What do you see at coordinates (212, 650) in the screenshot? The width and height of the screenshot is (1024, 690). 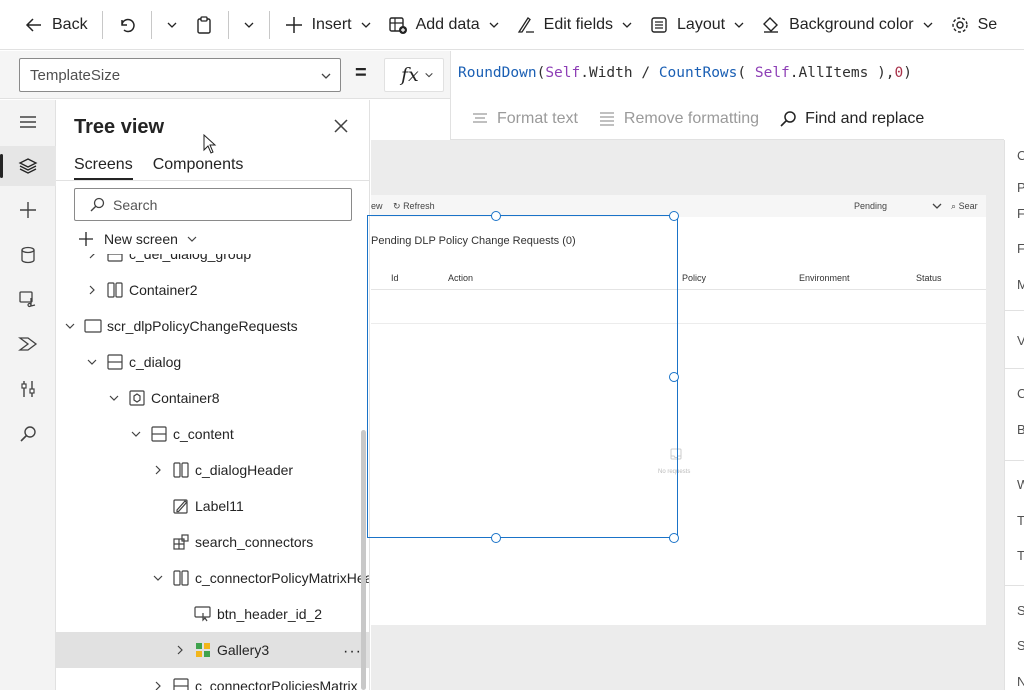 I see `tree-item: Gallery3 ···` at bounding box center [212, 650].